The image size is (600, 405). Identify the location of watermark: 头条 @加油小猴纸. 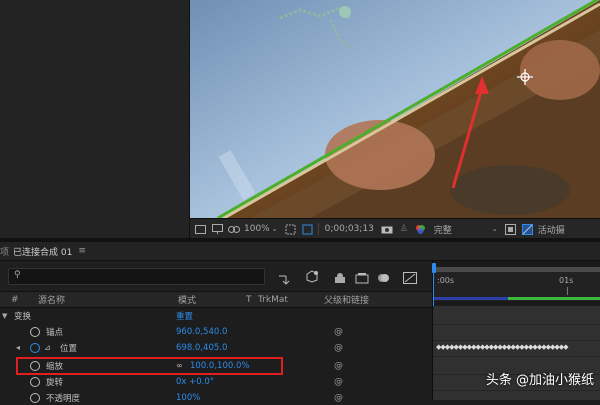
(540, 378).